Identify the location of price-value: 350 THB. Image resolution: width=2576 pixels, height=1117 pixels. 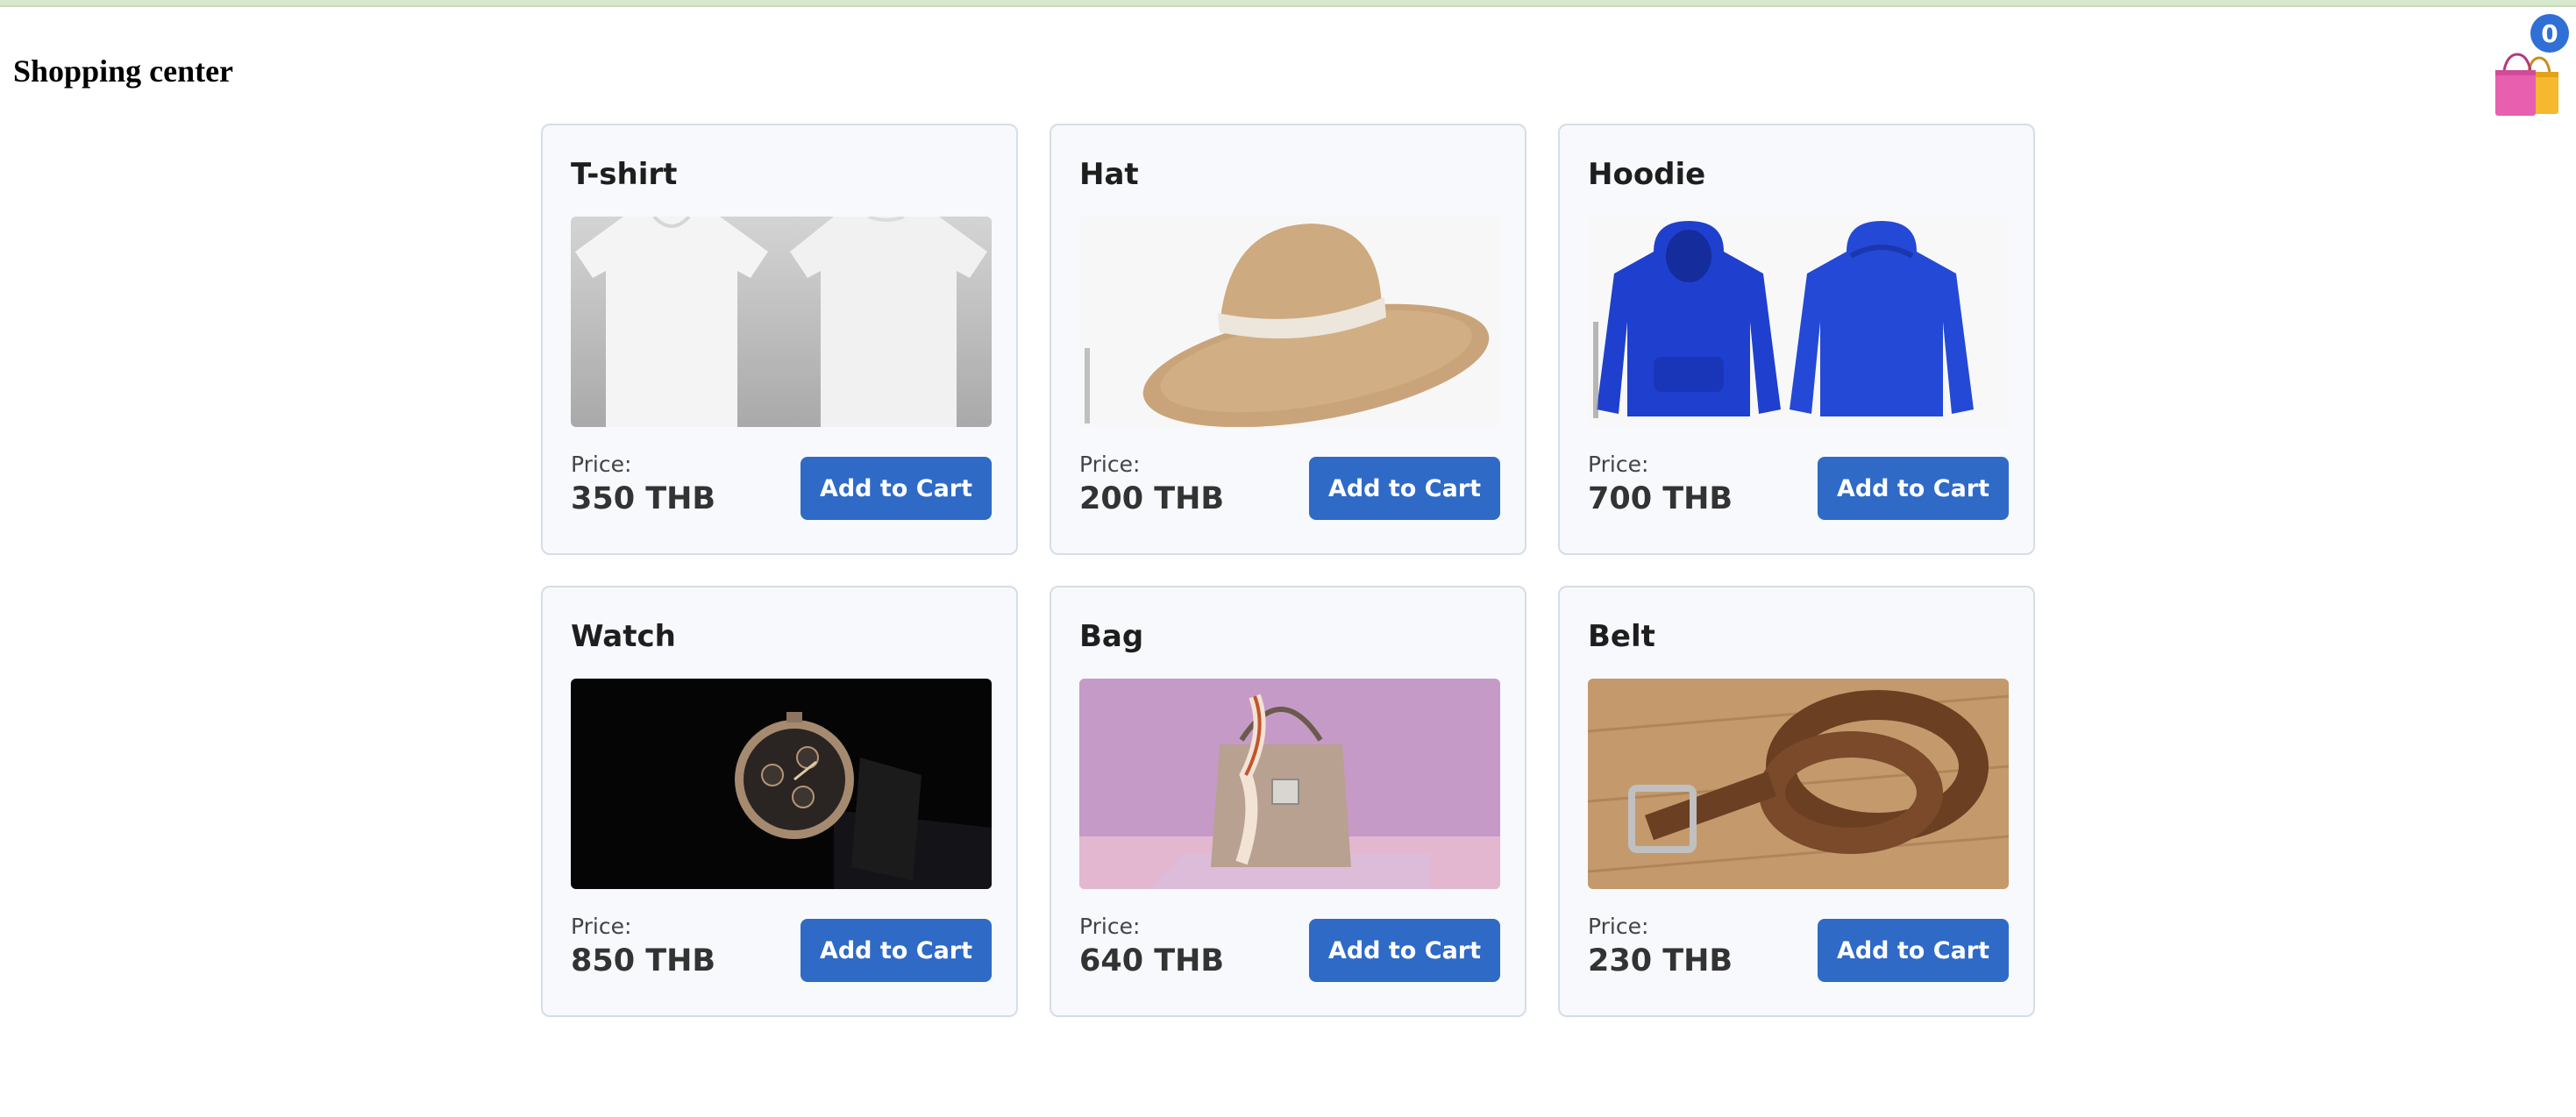
(643, 499).